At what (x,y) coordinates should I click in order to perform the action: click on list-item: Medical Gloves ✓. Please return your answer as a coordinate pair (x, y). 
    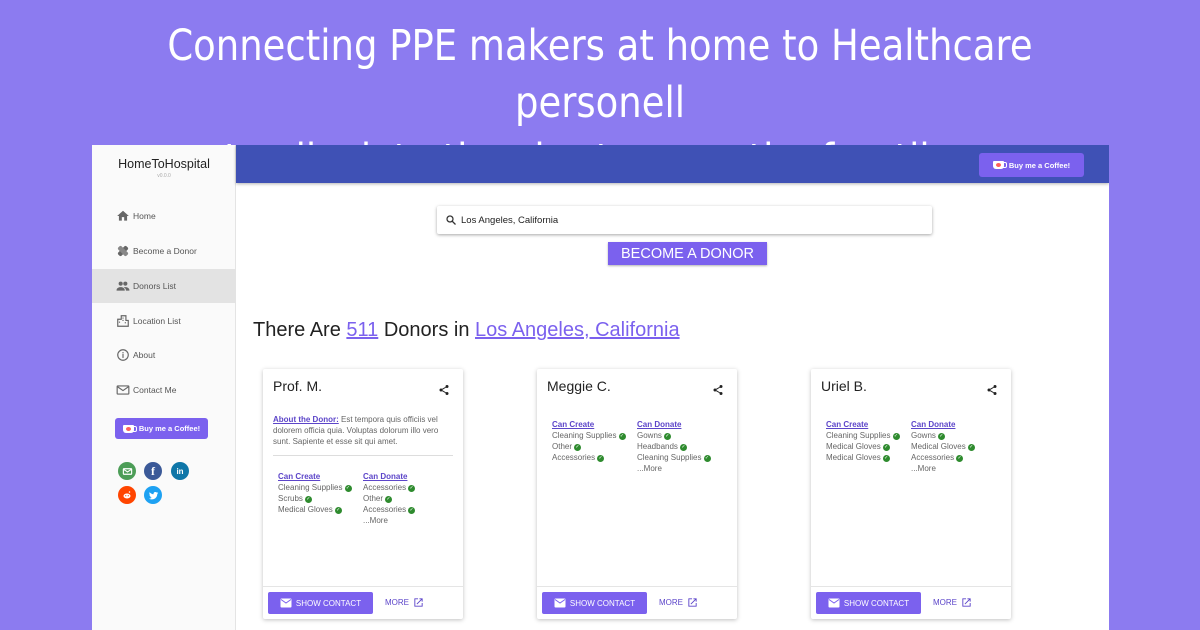
    Looking at the image, I should click on (858, 457).